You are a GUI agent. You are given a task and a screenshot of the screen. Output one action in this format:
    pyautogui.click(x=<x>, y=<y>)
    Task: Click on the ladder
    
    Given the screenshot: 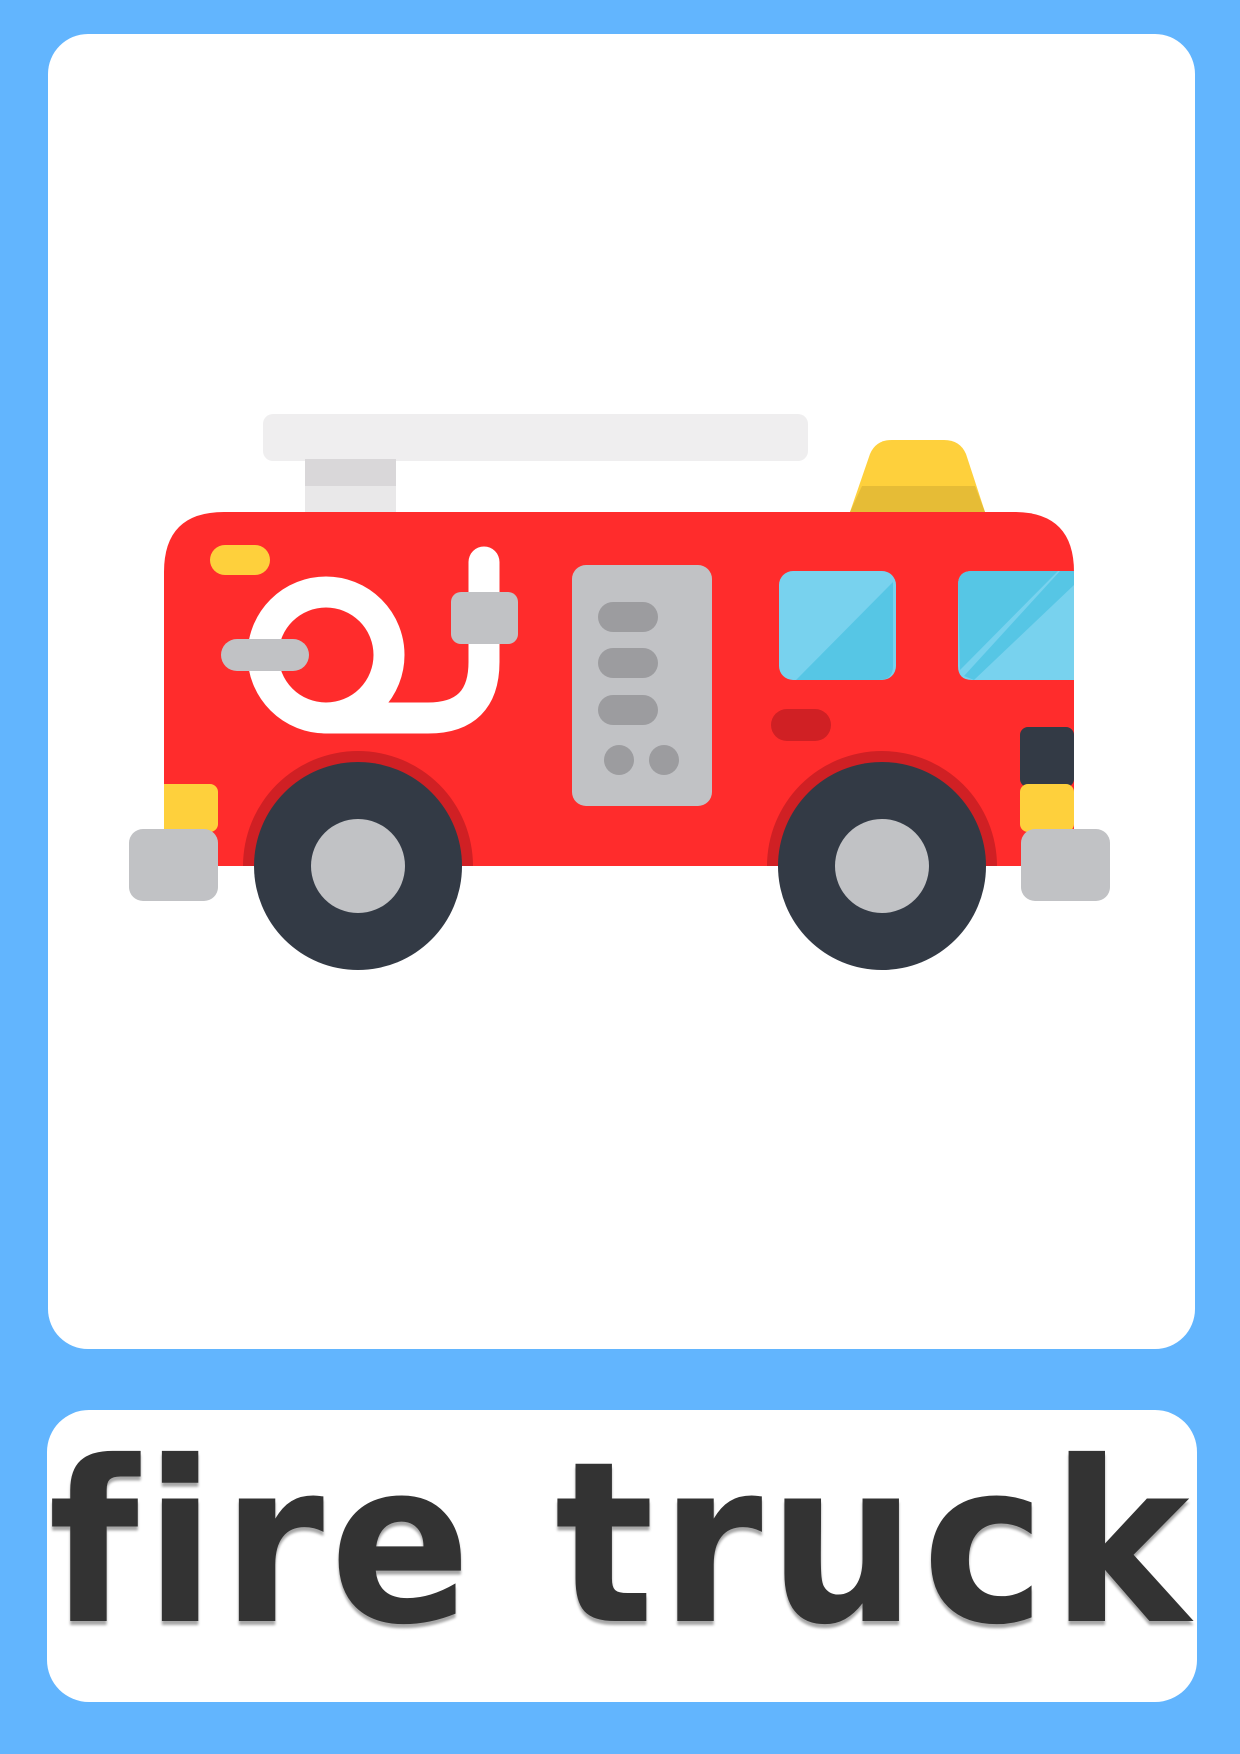 What is the action you would take?
    pyautogui.click(x=535, y=437)
    